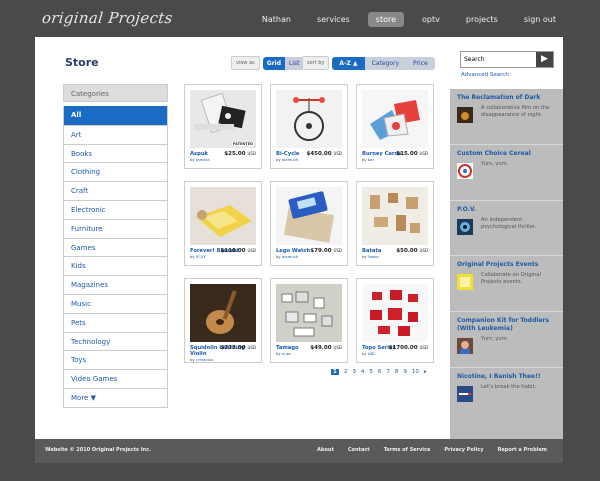  What do you see at coordinates (115, 228) in the screenshot?
I see `category-item: Furniture` at bounding box center [115, 228].